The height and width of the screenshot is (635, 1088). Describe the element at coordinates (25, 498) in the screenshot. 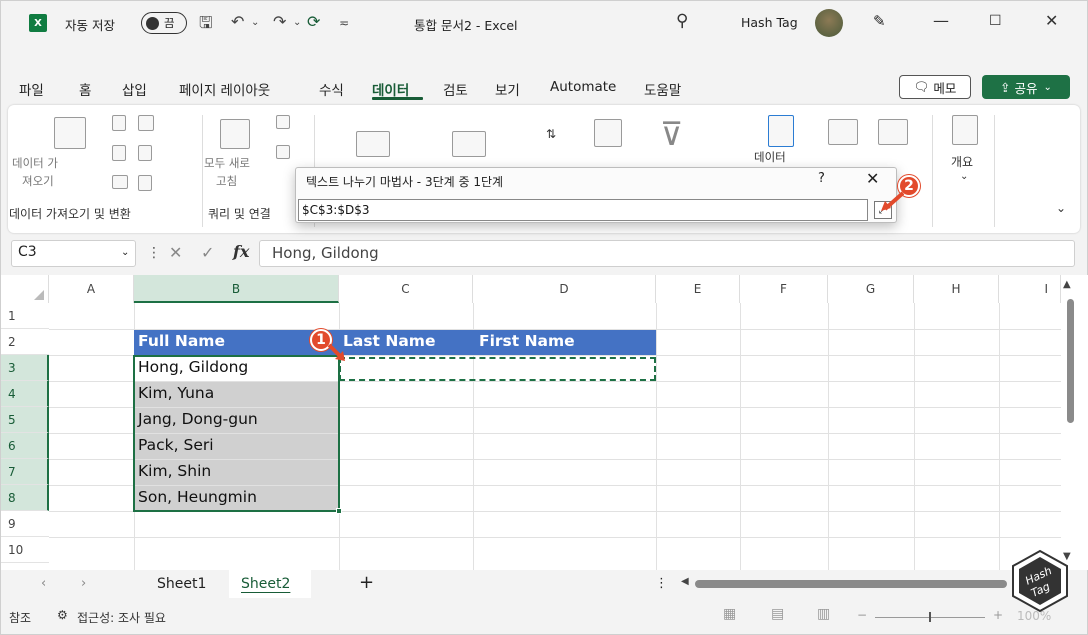

I see `row-header: 8` at that location.